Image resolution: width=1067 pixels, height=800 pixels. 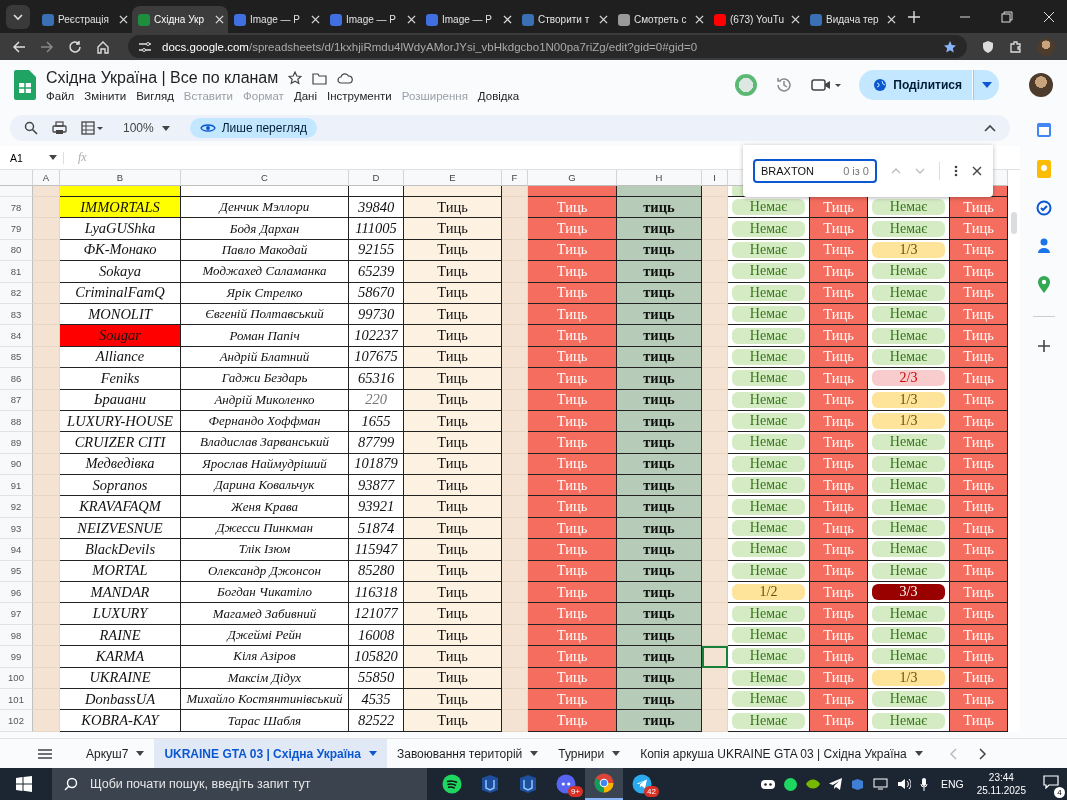 I want to click on row-number: 88, so click(x=16, y=421).